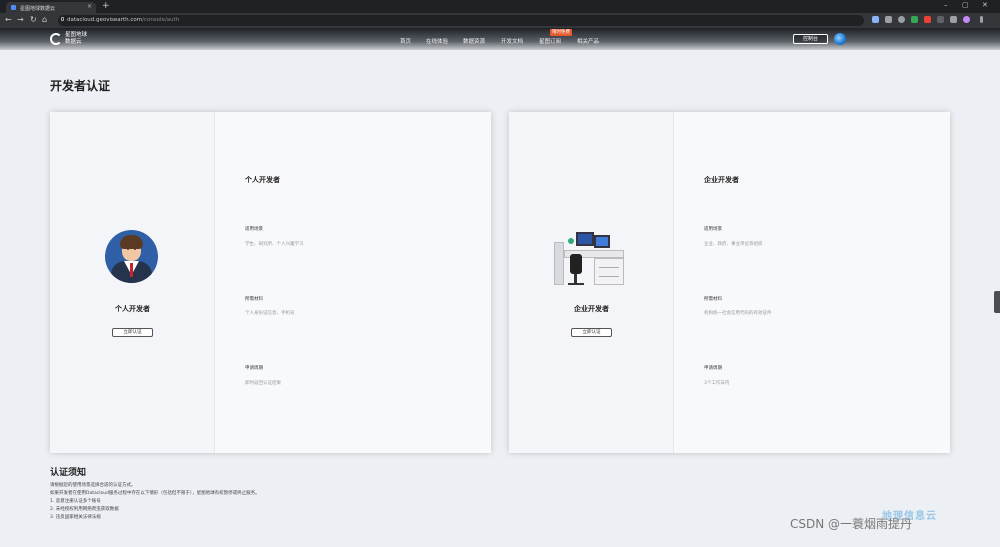 This screenshot has height=547, width=1000. I want to click on card-left-panel: 企业开发者 立即认证, so click(591, 282).